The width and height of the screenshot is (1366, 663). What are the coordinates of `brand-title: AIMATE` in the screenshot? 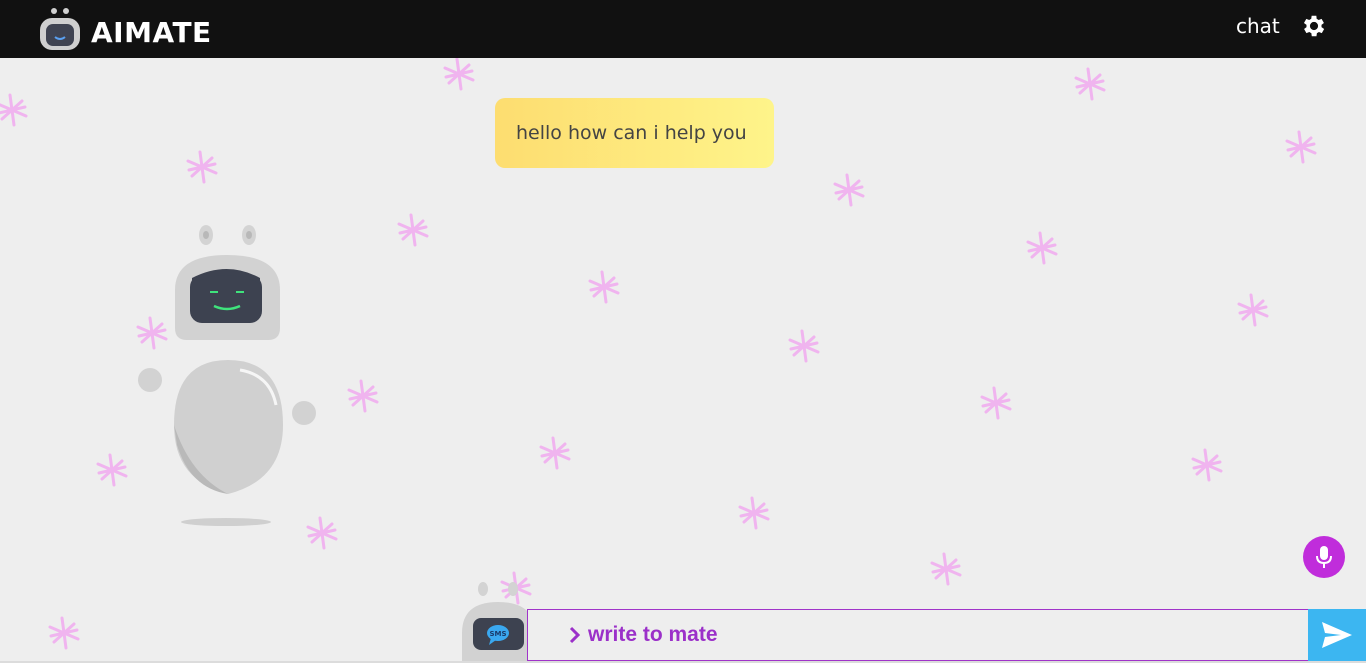 It's located at (151, 33).